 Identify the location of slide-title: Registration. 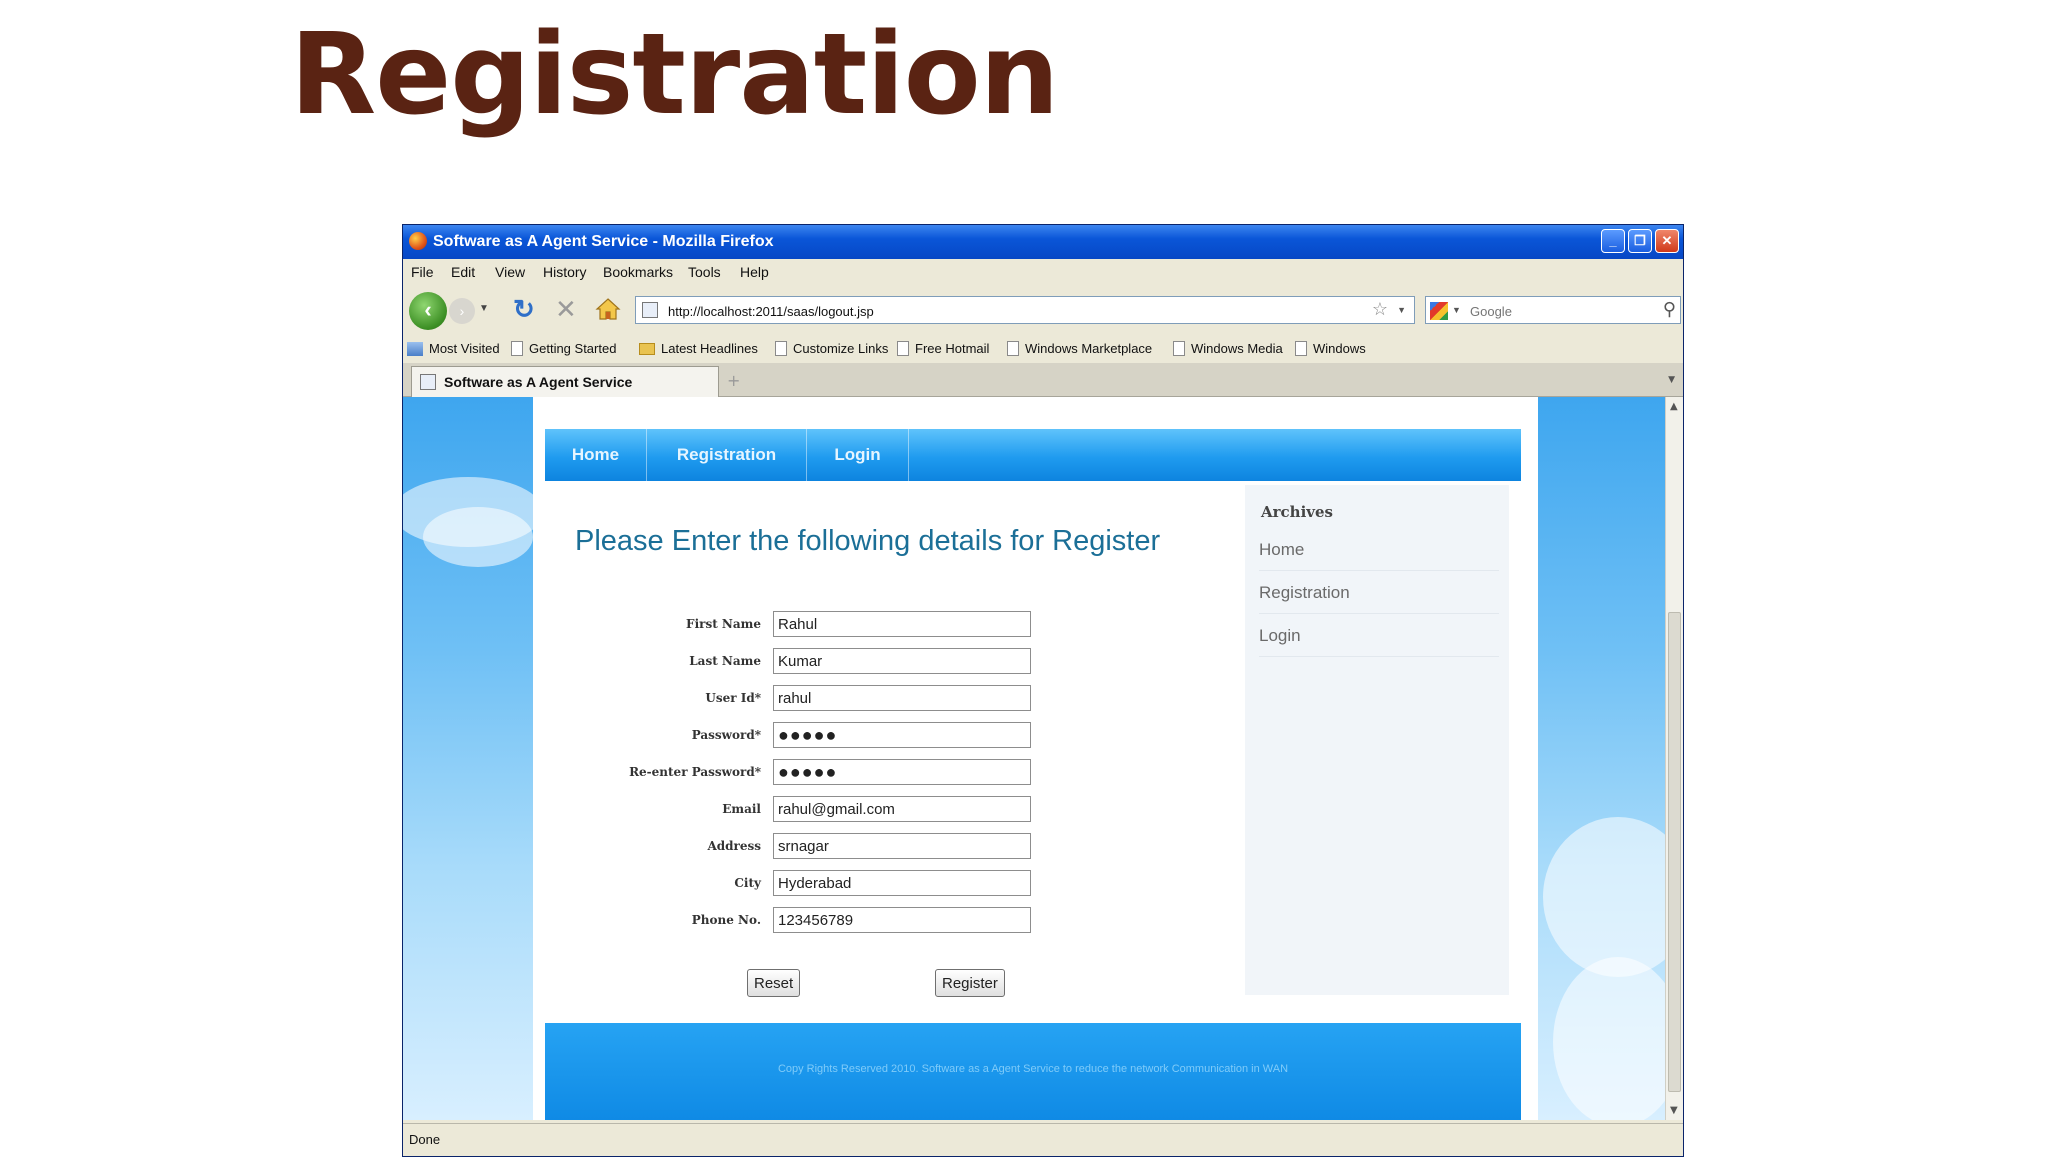
(674, 75).